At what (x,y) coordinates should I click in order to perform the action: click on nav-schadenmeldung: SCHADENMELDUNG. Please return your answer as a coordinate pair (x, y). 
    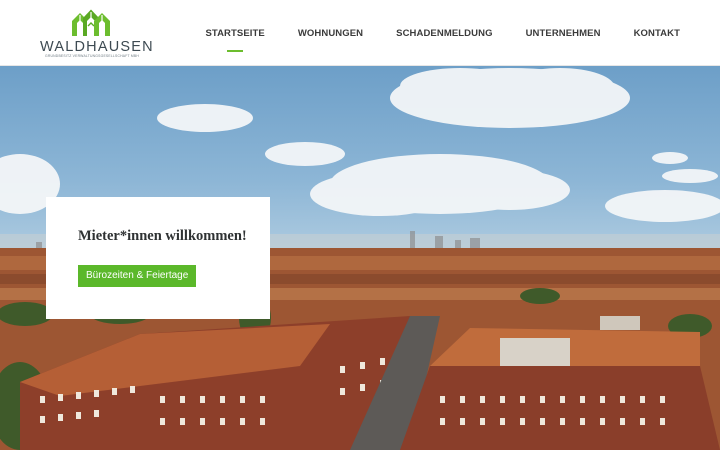
    Looking at the image, I should click on (444, 33).